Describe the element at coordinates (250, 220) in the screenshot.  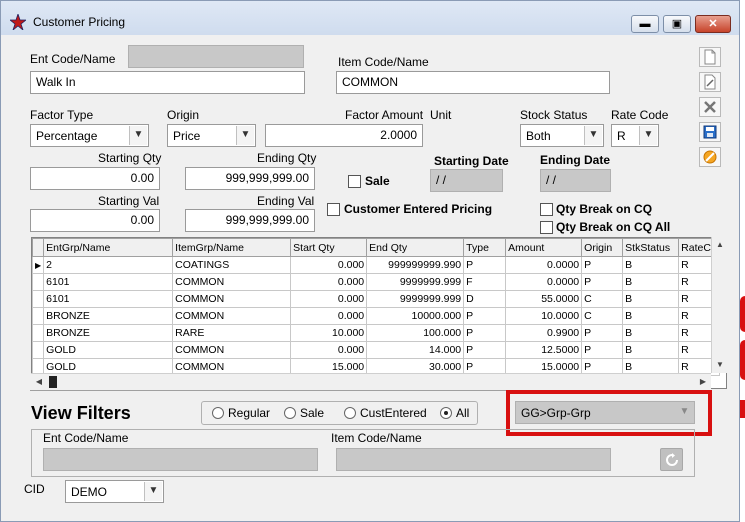
I see `ending-val-input: 999,999,999.00` at that location.